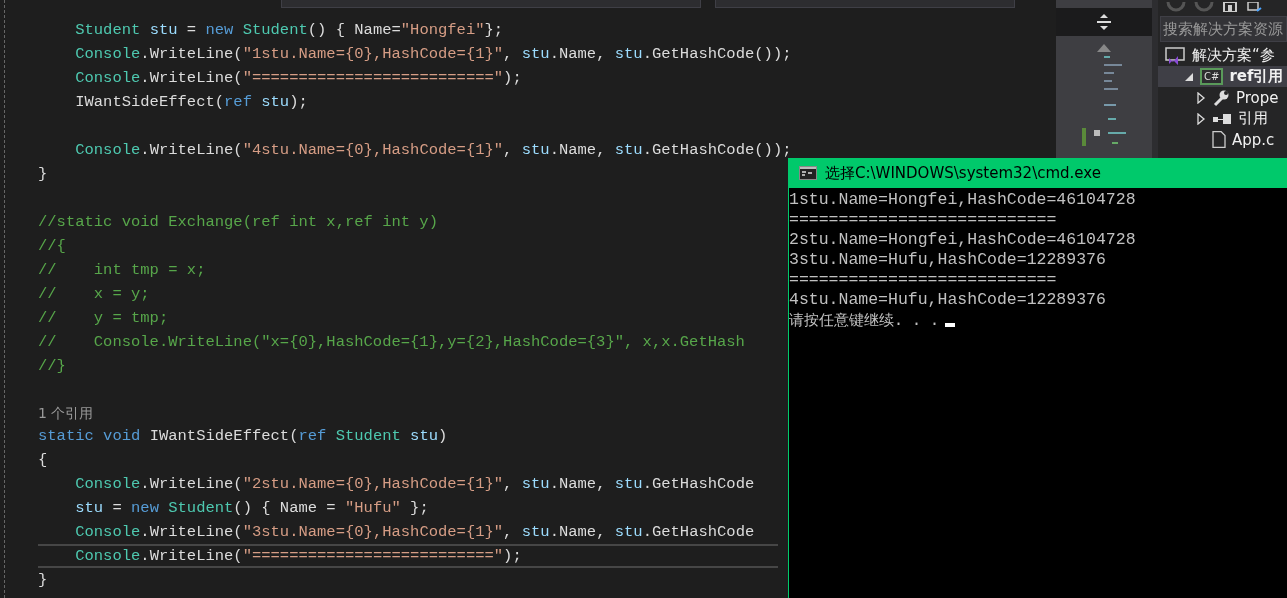 The height and width of the screenshot is (598, 1287). What do you see at coordinates (103, 318) in the screenshot?
I see `code-line: // y = tmp;` at bounding box center [103, 318].